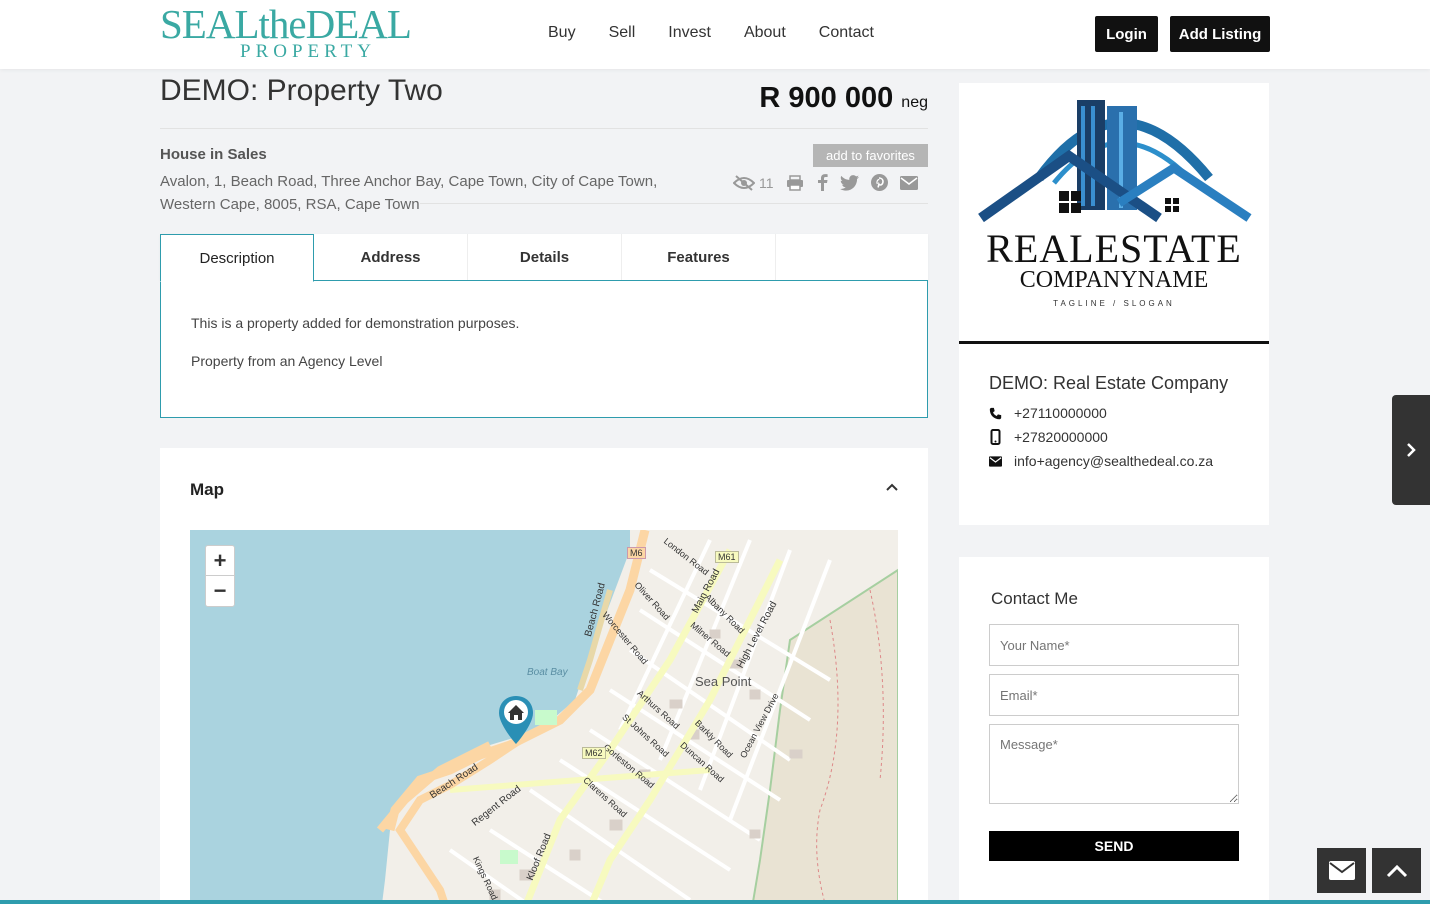 This screenshot has width=1430, height=904. What do you see at coordinates (308, 51) in the screenshot?
I see `logo-subtitle: PROPERTY` at bounding box center [308, 51].